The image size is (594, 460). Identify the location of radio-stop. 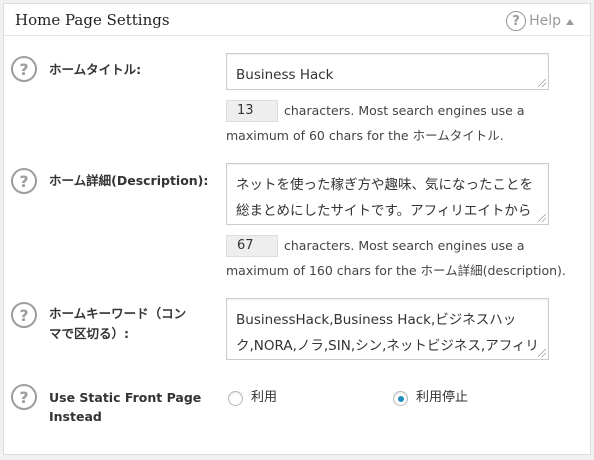
(400, 398).